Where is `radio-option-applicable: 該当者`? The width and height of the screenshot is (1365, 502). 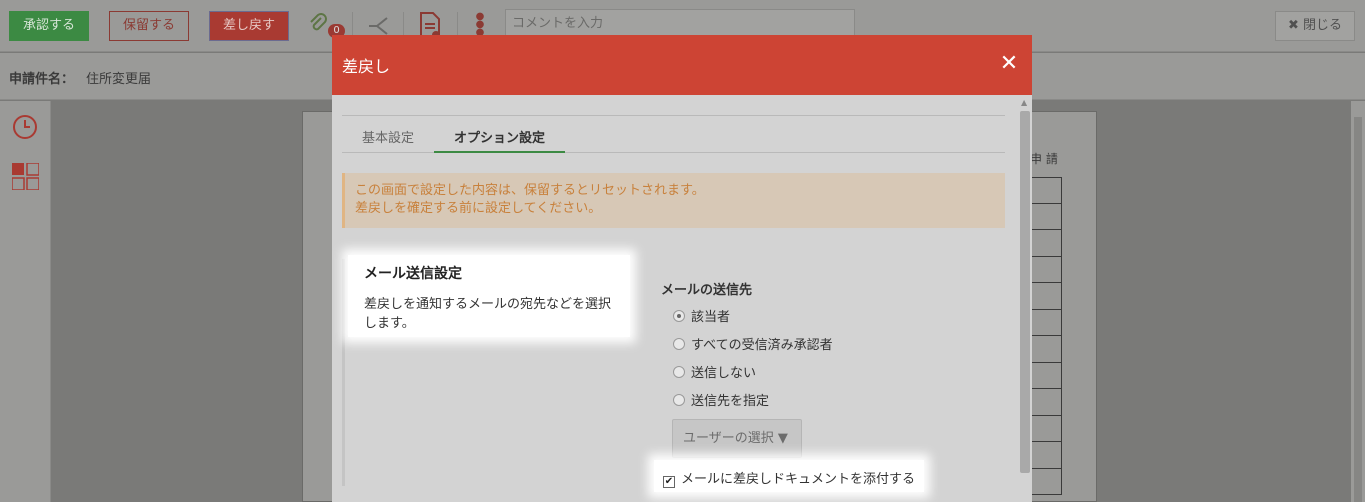 radio-option-applicable: 該当者 is located at coordinates (701, 315).